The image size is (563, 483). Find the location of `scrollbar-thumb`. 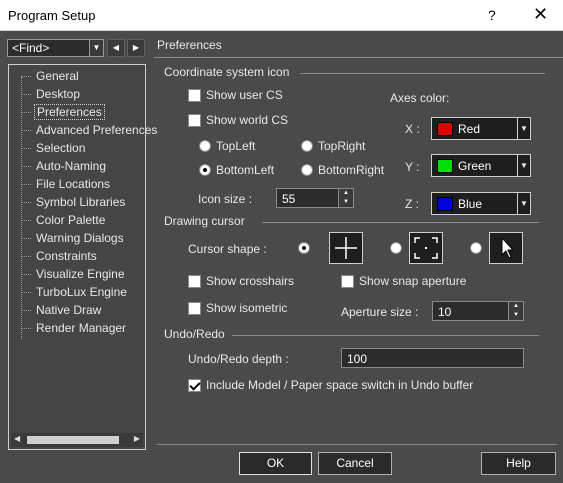

scrollbar-thumb is located at coordinates (73, 440).